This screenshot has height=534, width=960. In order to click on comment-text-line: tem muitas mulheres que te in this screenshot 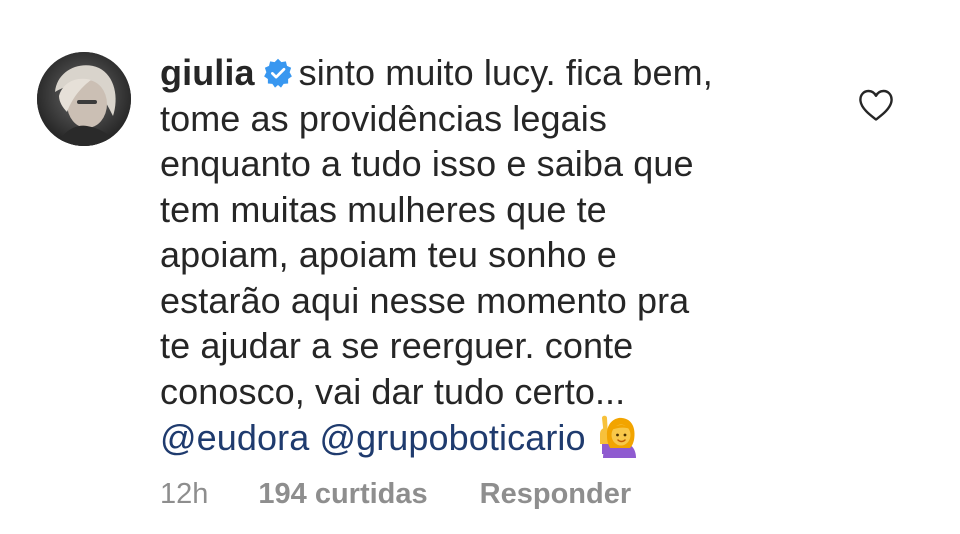, I will do `click(383, 209)`.